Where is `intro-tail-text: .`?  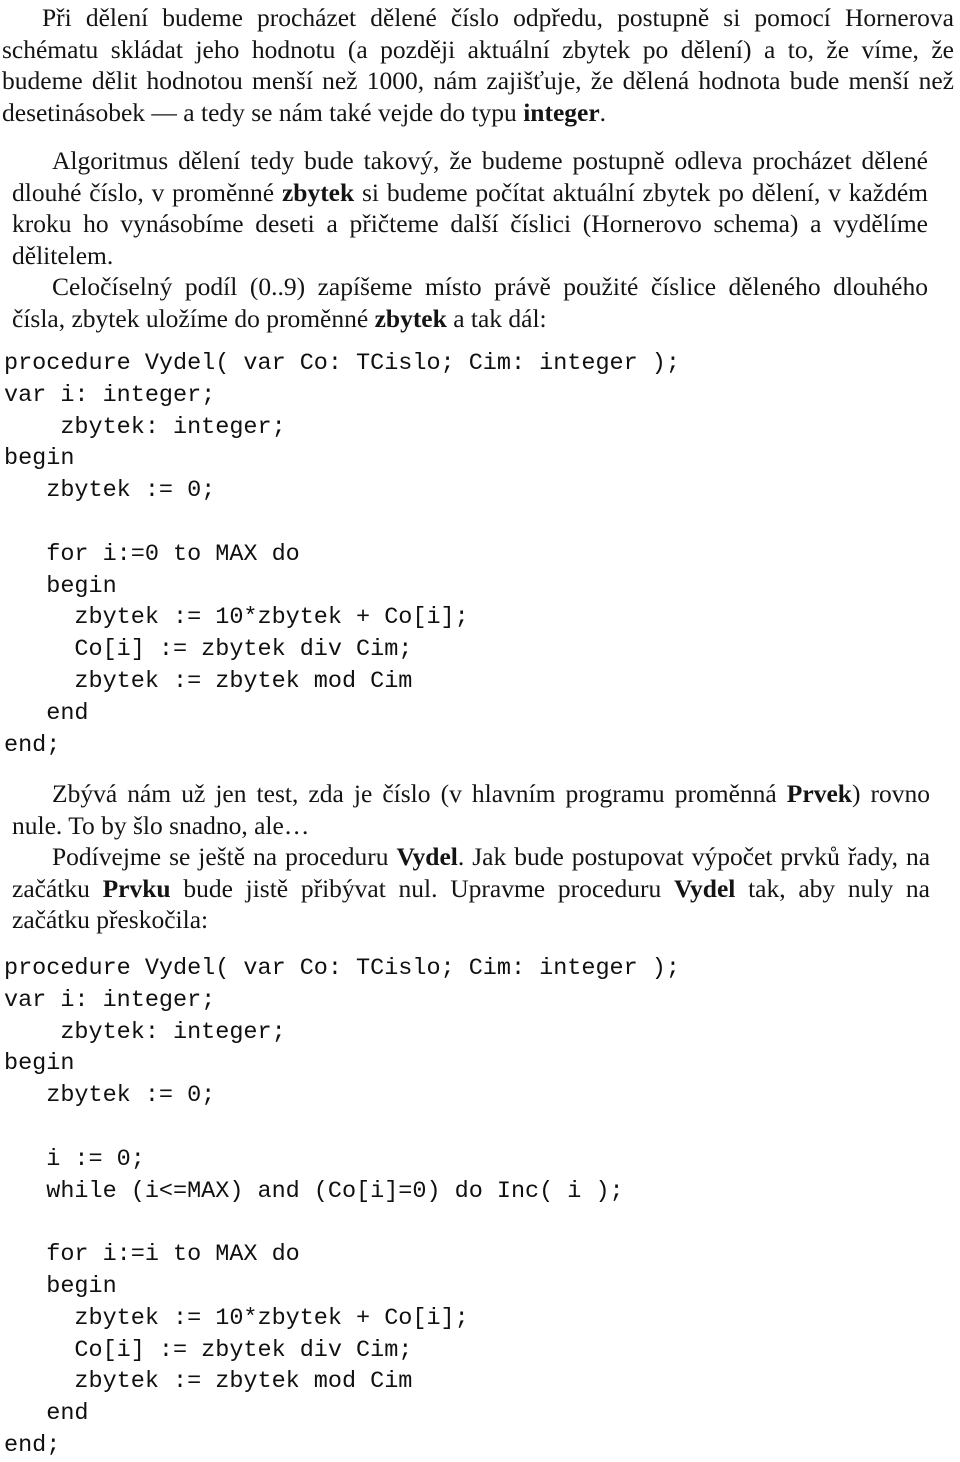
intro-tail-text: . is located at coordinates (603, 112).